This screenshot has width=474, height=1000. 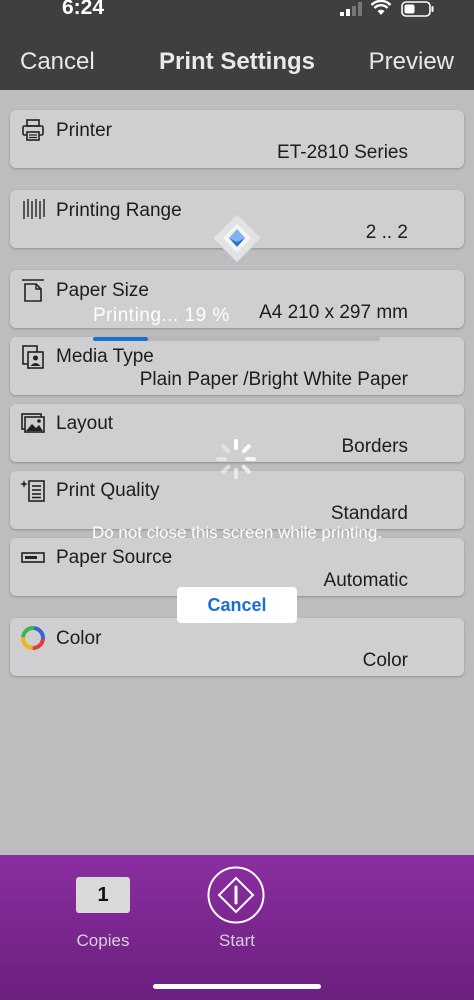 I want to click on media-type-label: Media Type, so click(x=105, y=356).